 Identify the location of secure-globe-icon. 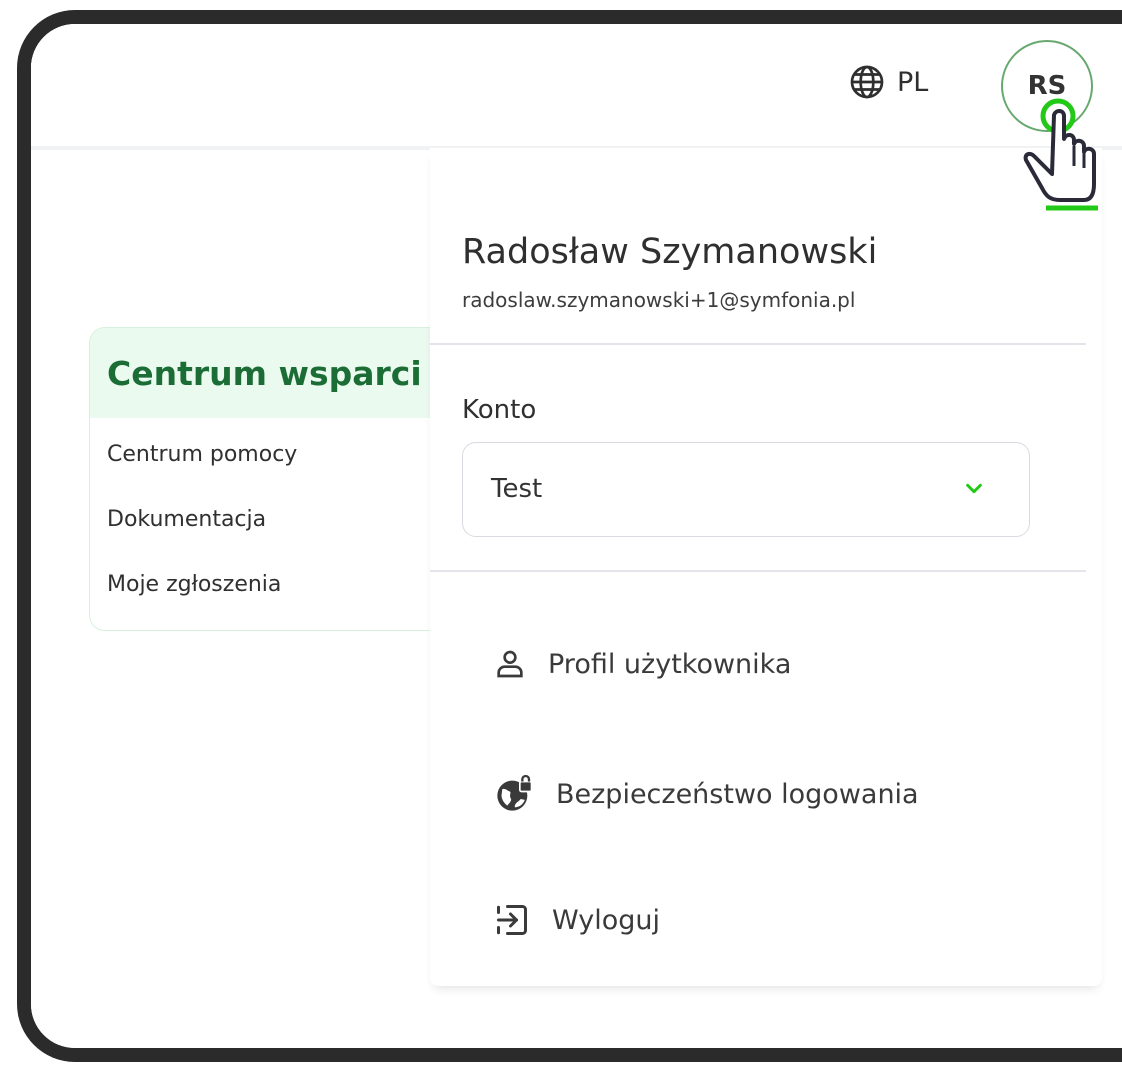
(515, 792).